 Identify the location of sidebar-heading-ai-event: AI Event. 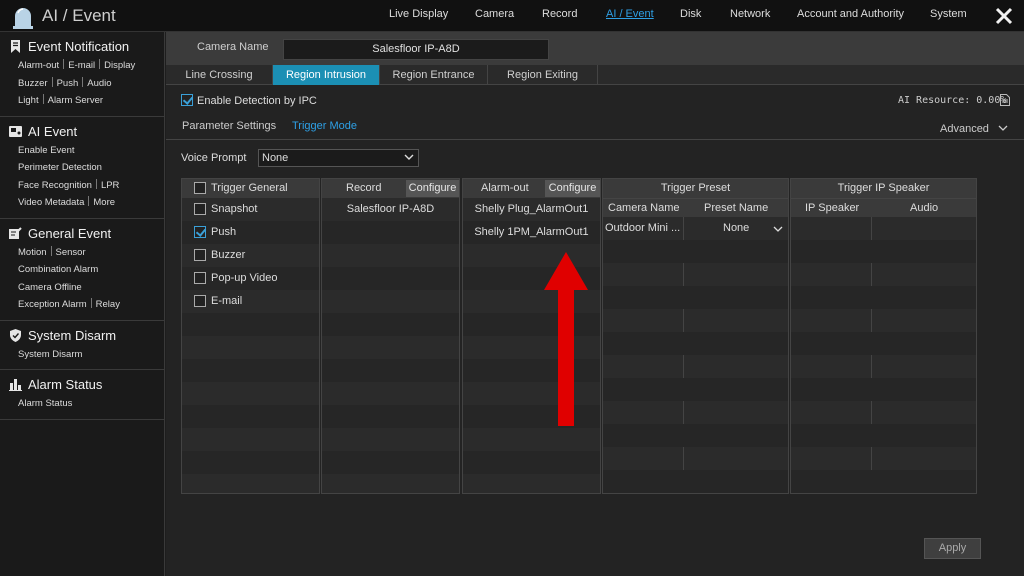
(82, 132).